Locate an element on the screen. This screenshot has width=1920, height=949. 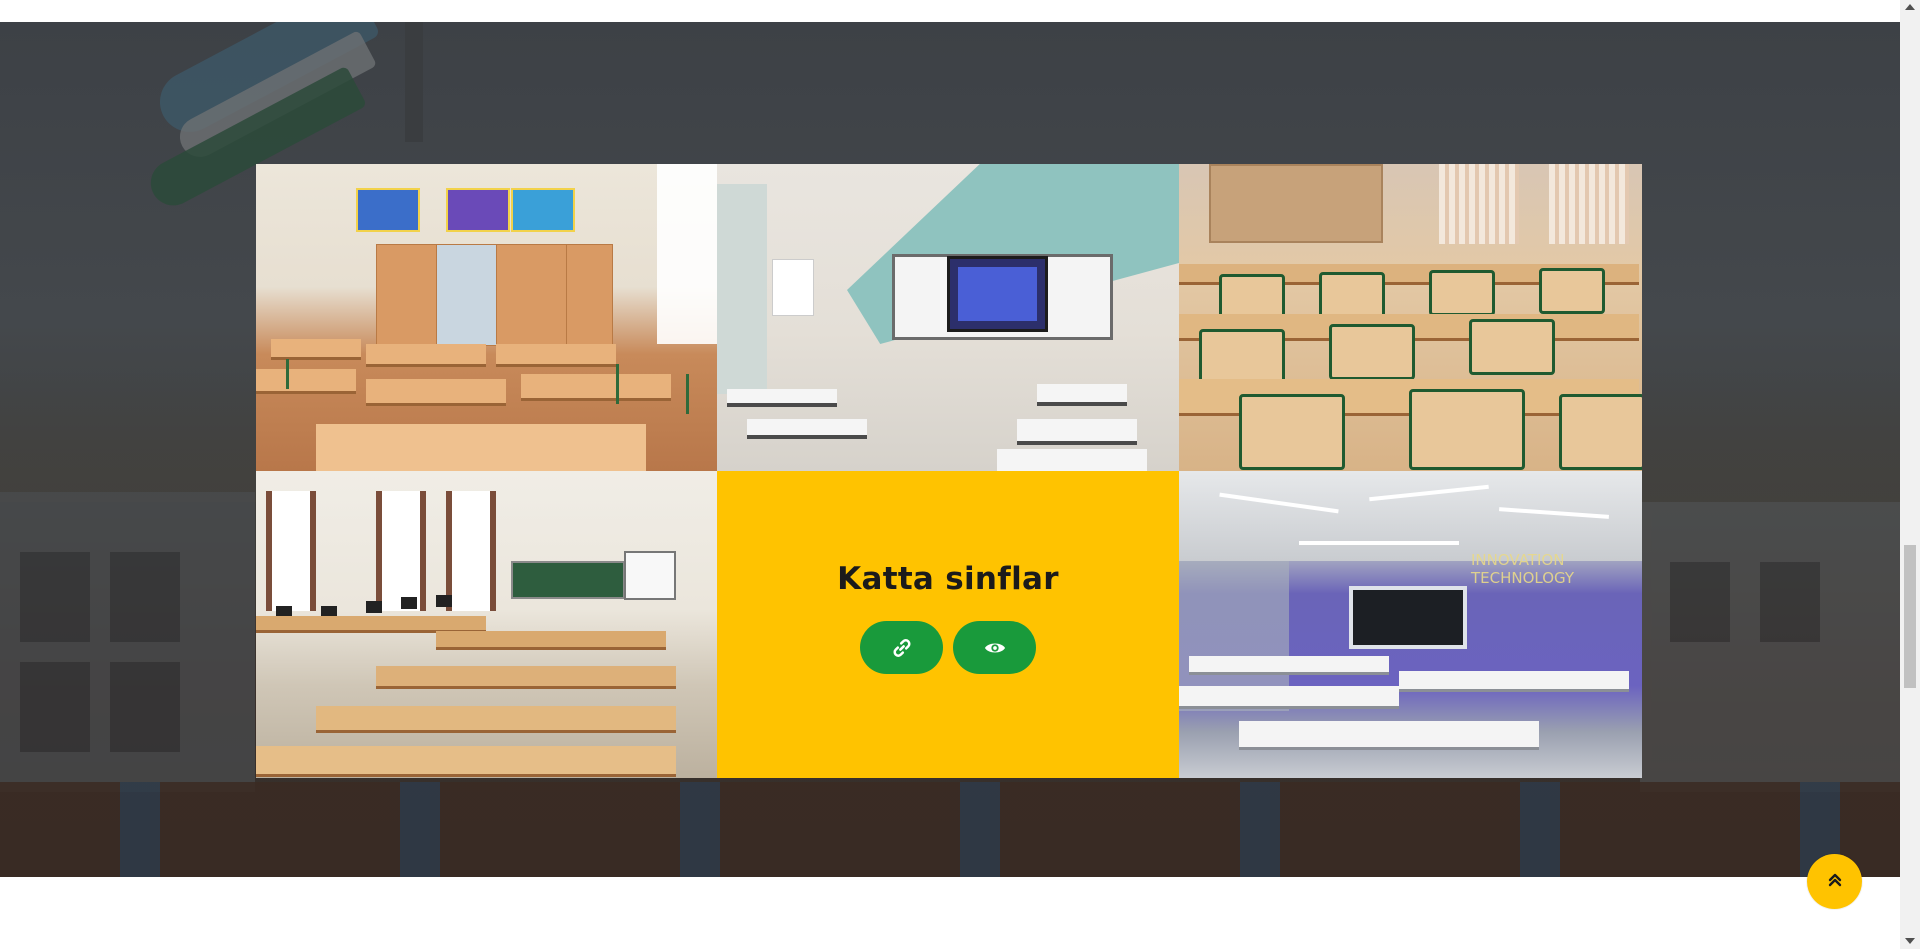
back-to-top-button is located at coordinates (1834, 881).